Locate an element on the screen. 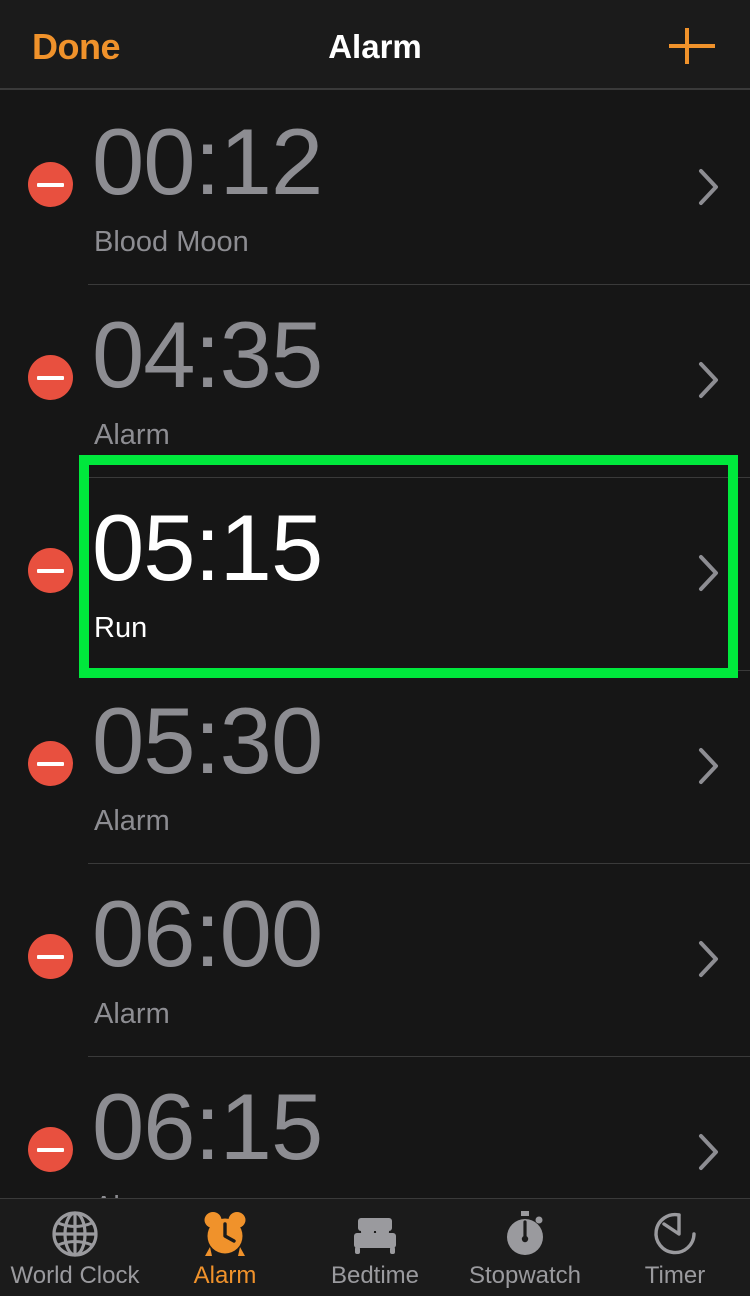  alarm-row: 06:15 Alarm is located at coordinates (375, 1127).